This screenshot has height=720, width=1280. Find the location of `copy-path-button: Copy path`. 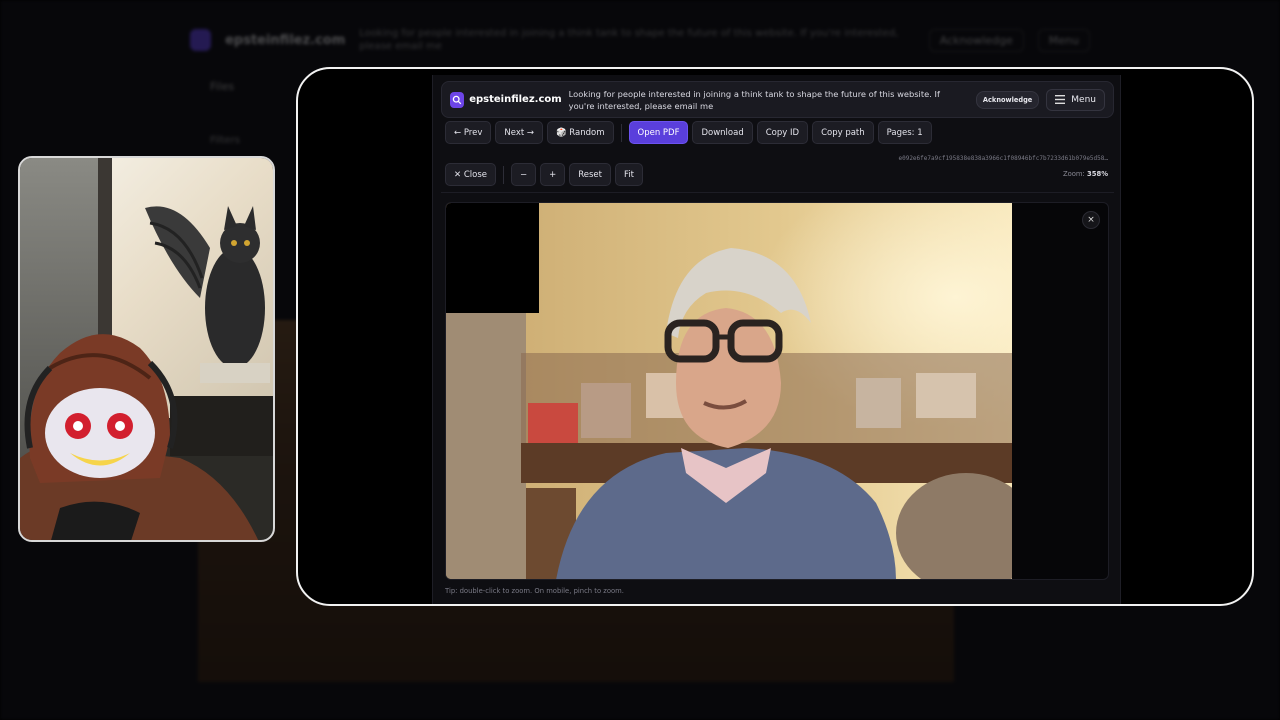

copy-path-button: Copy path is located at coordinates (843, 132).